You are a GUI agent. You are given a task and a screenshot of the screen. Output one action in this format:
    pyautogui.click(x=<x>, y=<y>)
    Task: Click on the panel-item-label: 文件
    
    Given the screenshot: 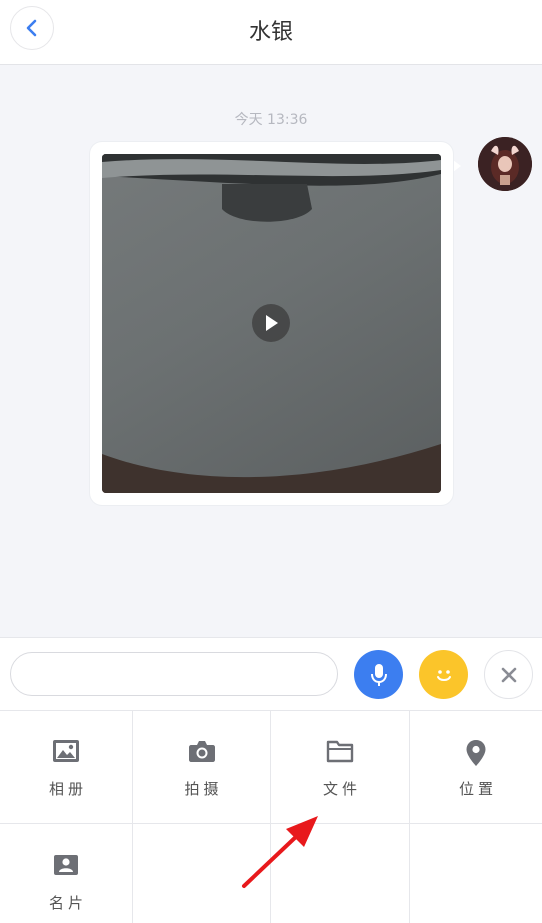 What is the action you would take?
    pyautogui.click(x=341, y=789)
    